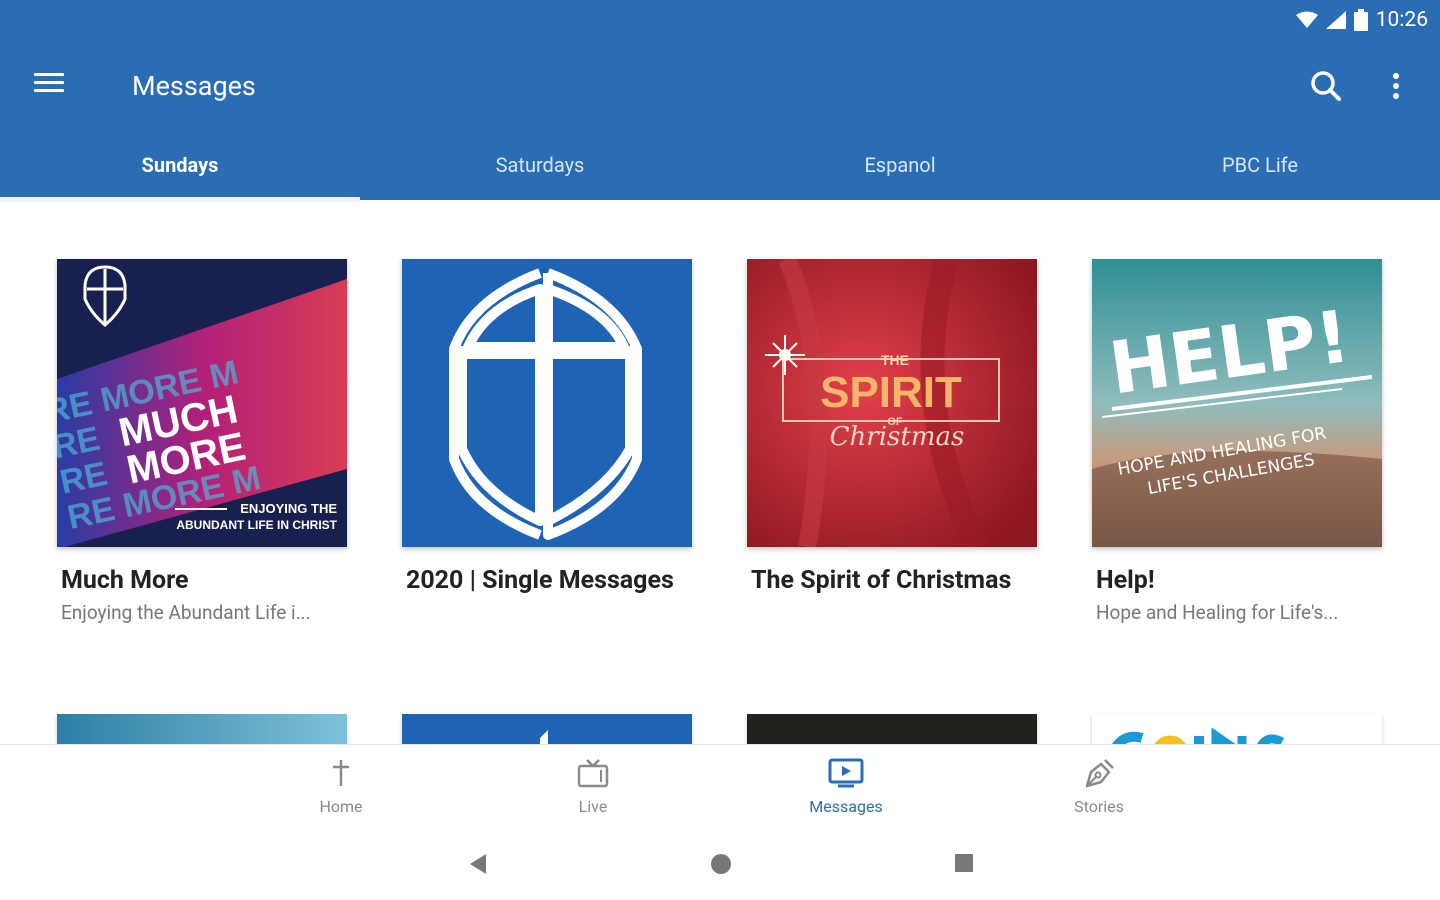 Image resolution: width=1440 pixels, height=900 pixels. Describe the element at coordinates (881, 580) in the screenshot. I see `series-title: The Spirit of Christmas` at that location.